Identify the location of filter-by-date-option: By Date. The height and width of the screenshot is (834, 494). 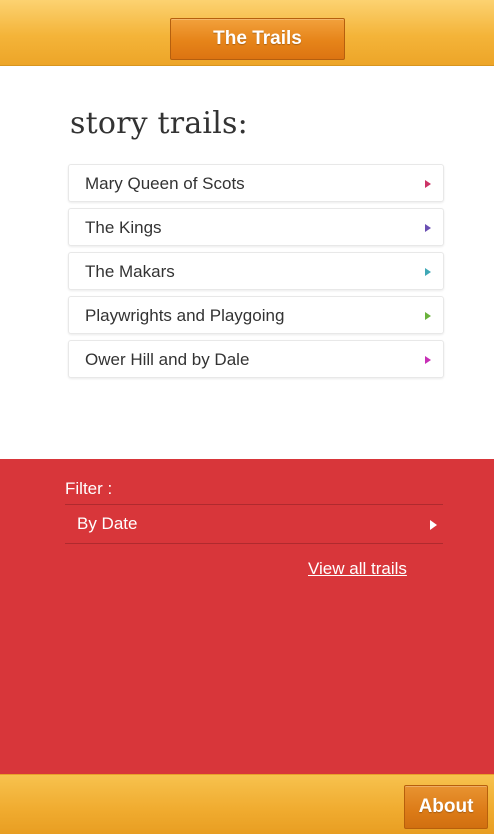
(254, 524).